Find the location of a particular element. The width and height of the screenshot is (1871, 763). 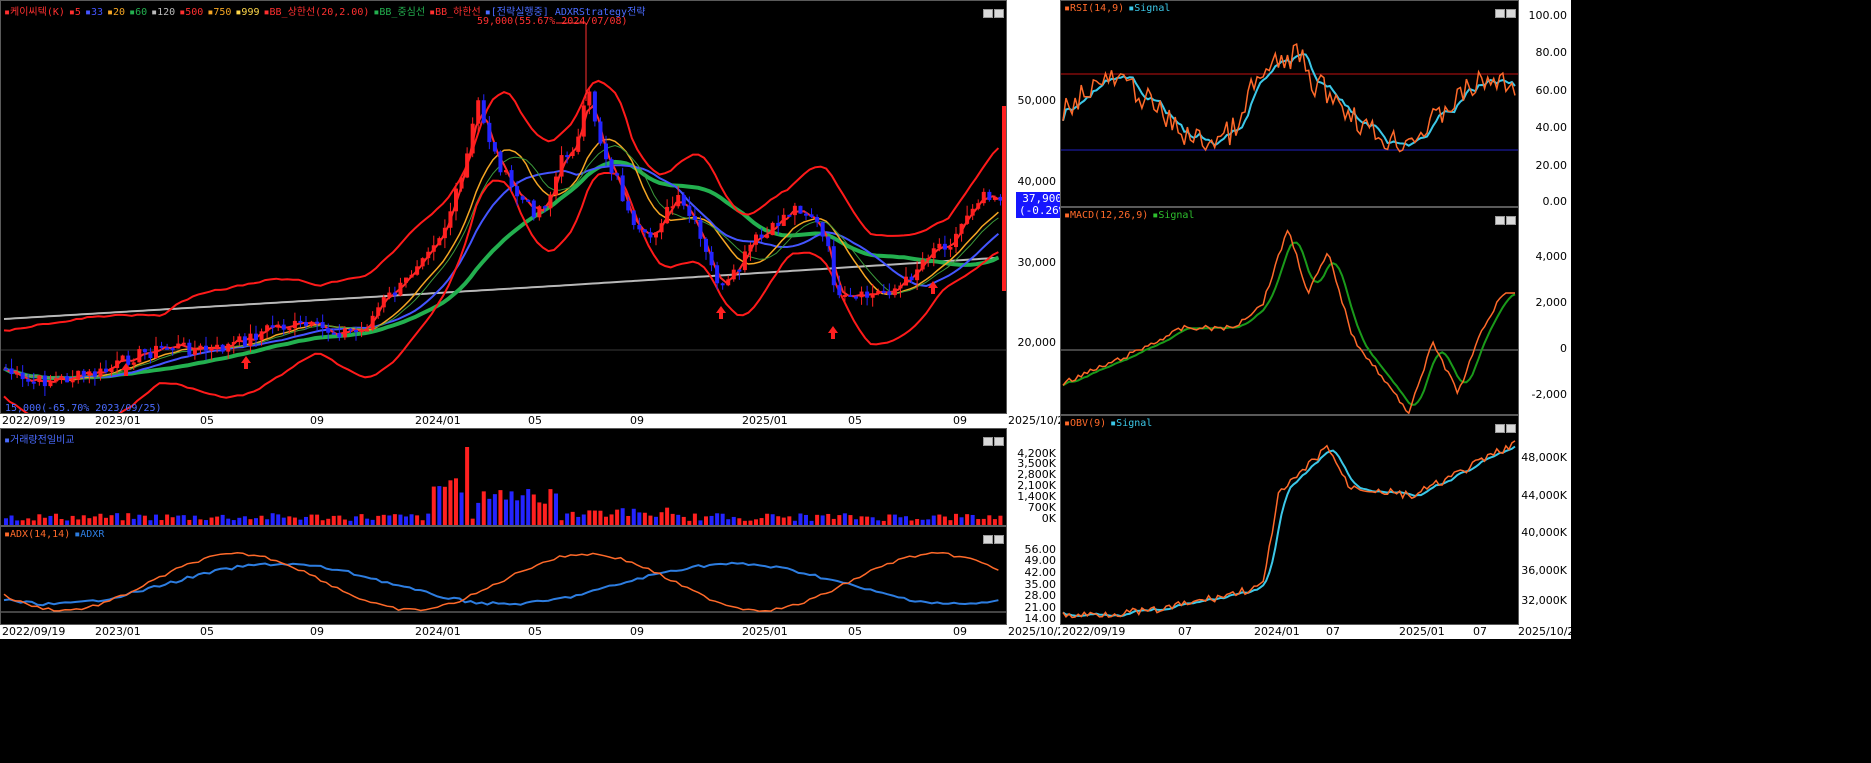

volume-panel: ▪거래량전일비교 is located at coordinates (503, 477).